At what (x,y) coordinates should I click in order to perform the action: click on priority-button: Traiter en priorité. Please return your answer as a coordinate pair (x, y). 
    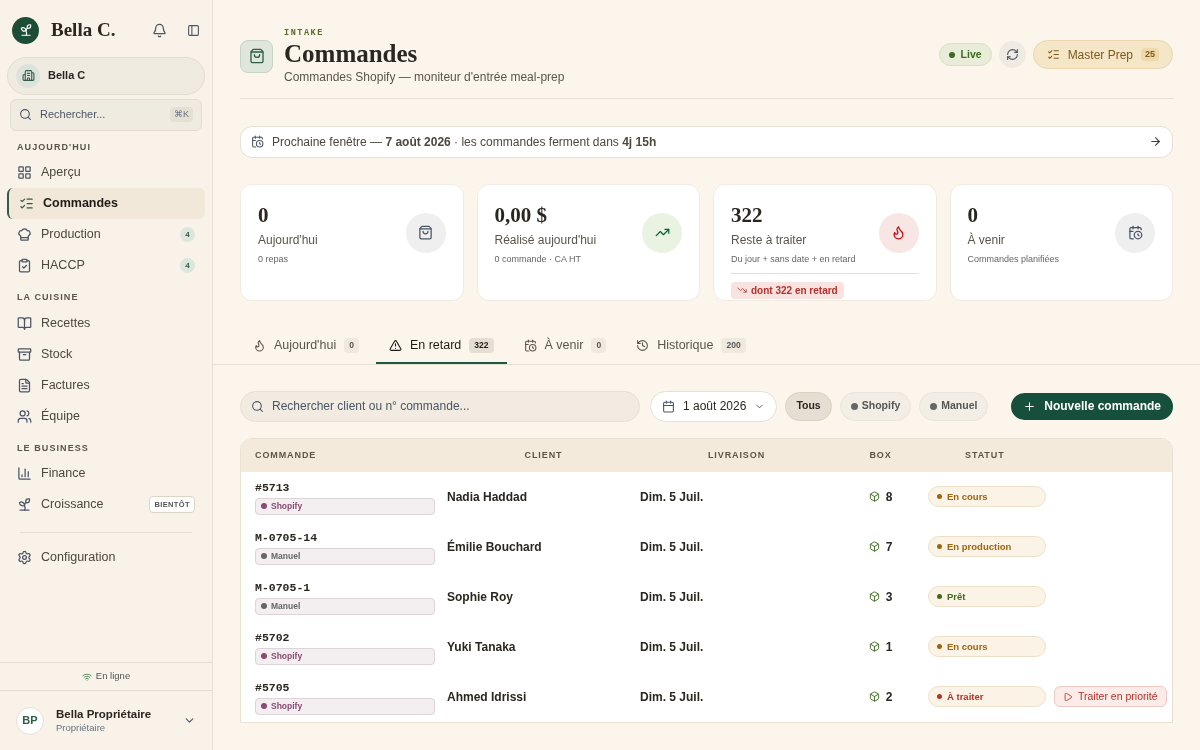
    Looking at the image, I should click on (1110, 697).